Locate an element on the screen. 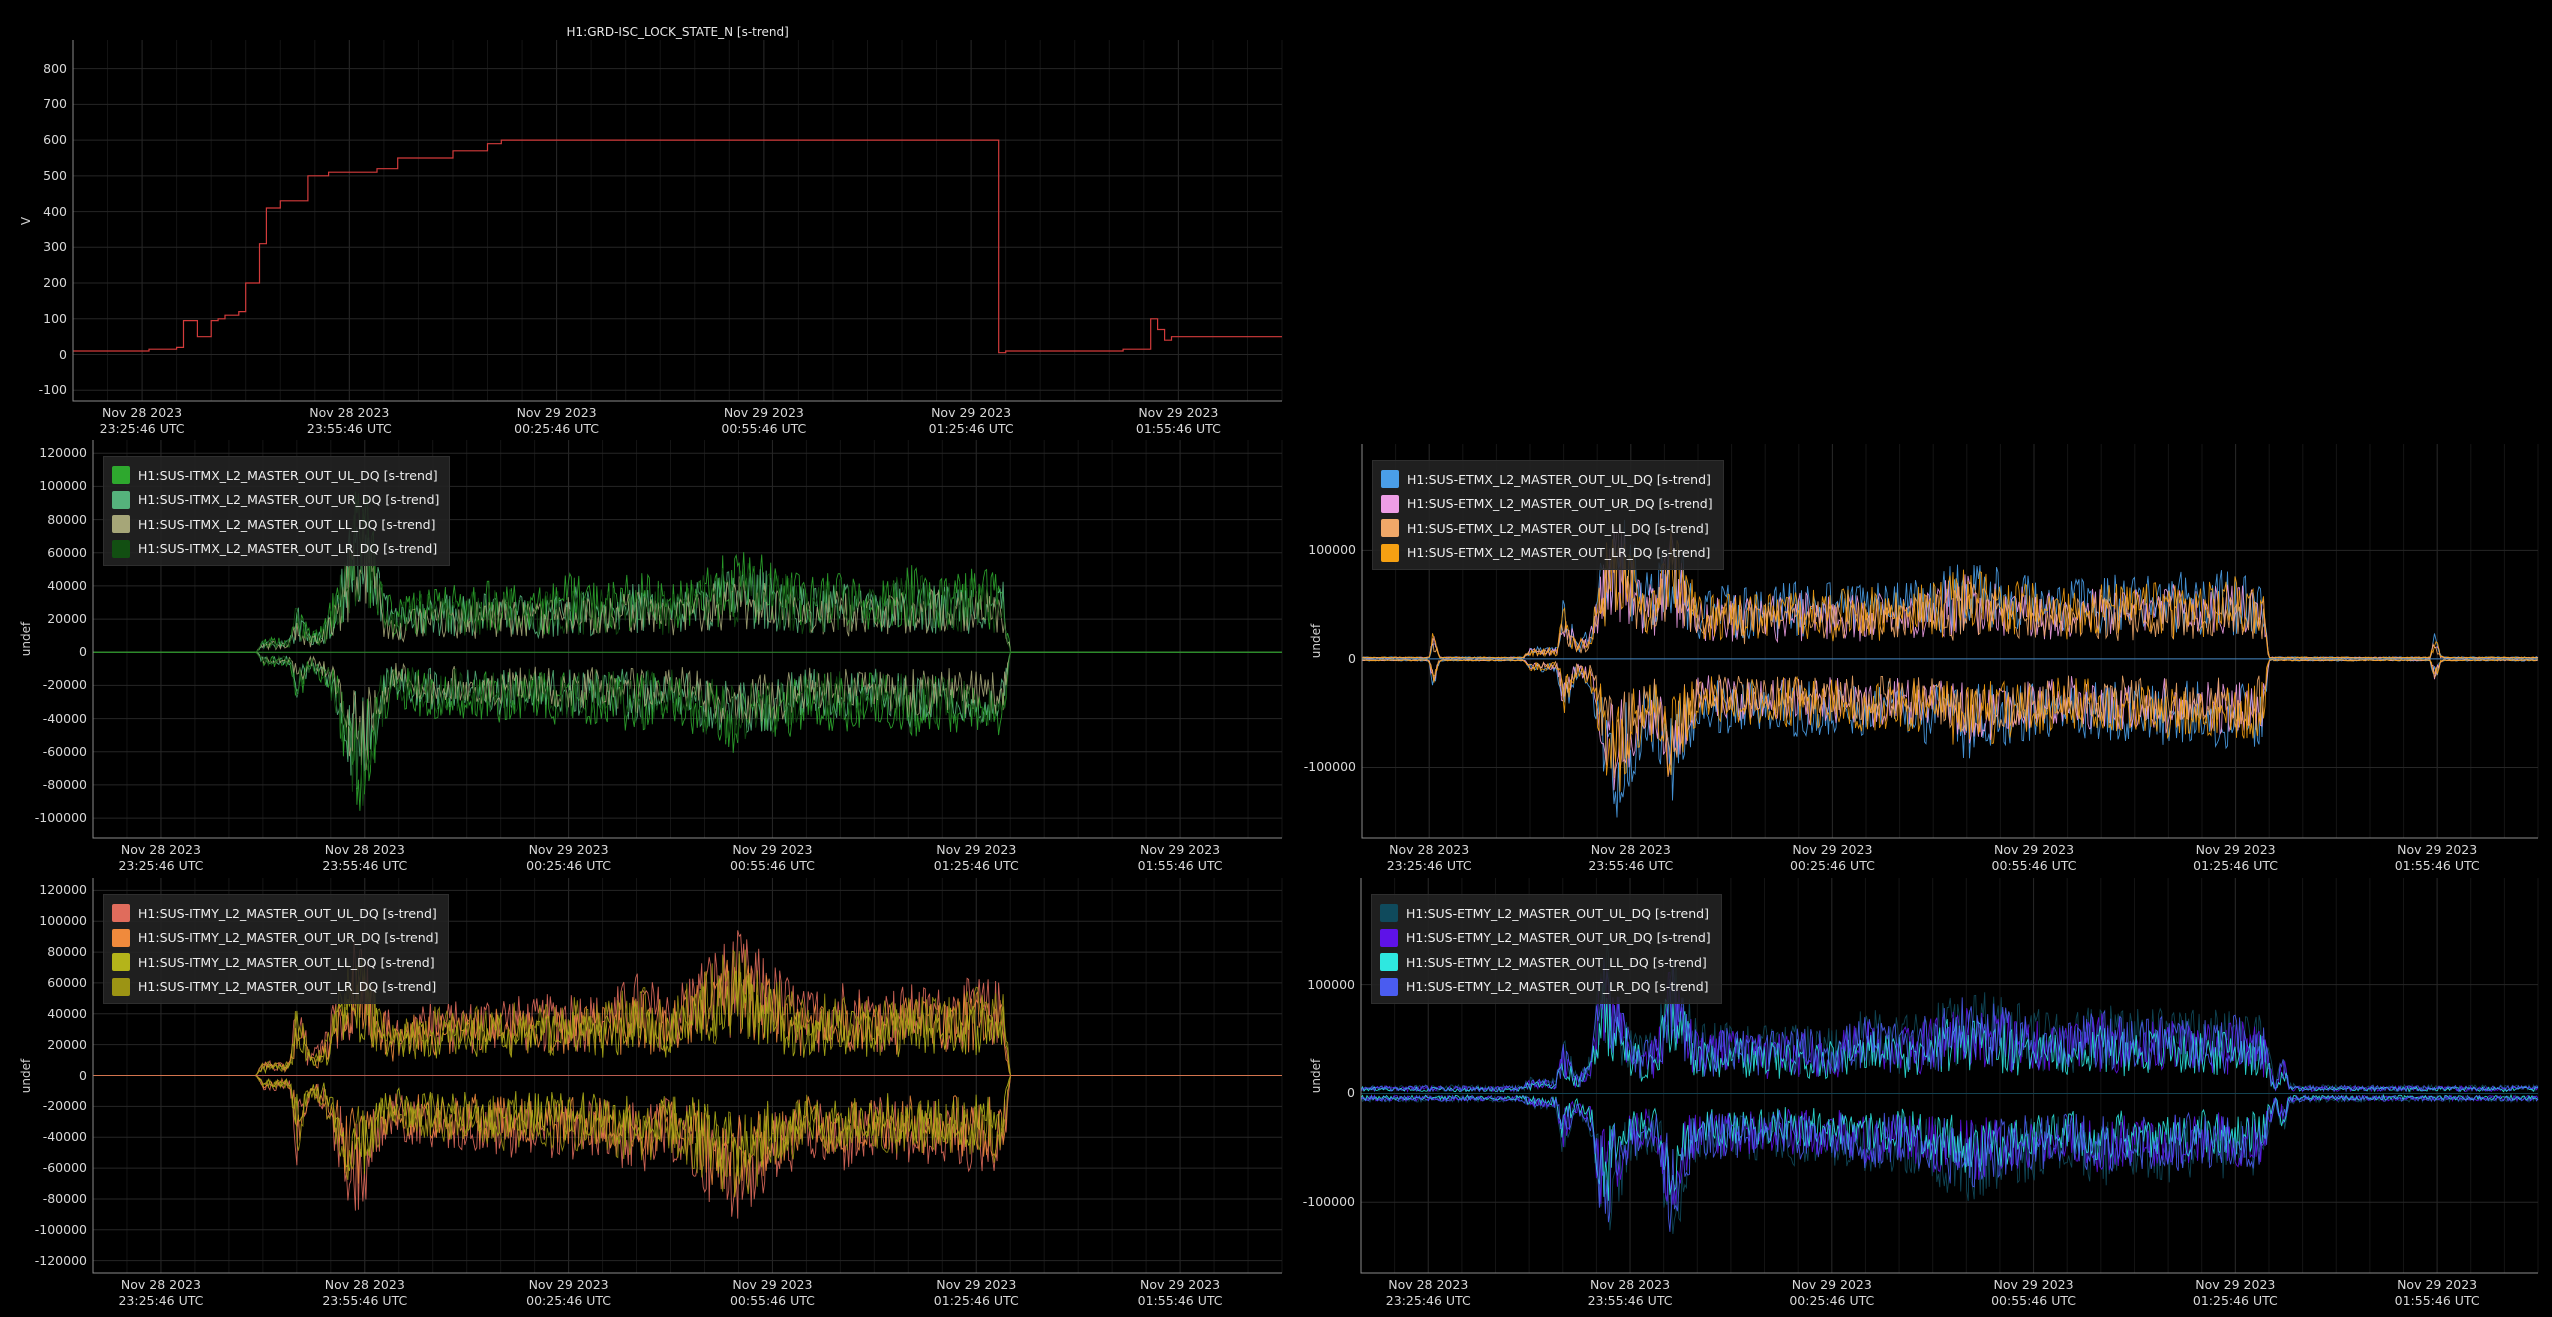 This screenshot has width=2552, height=1317. chart-title: H1:GRD-ISC_LOCK_STATE_N [s-trend] is located at coordinates (677, 32).